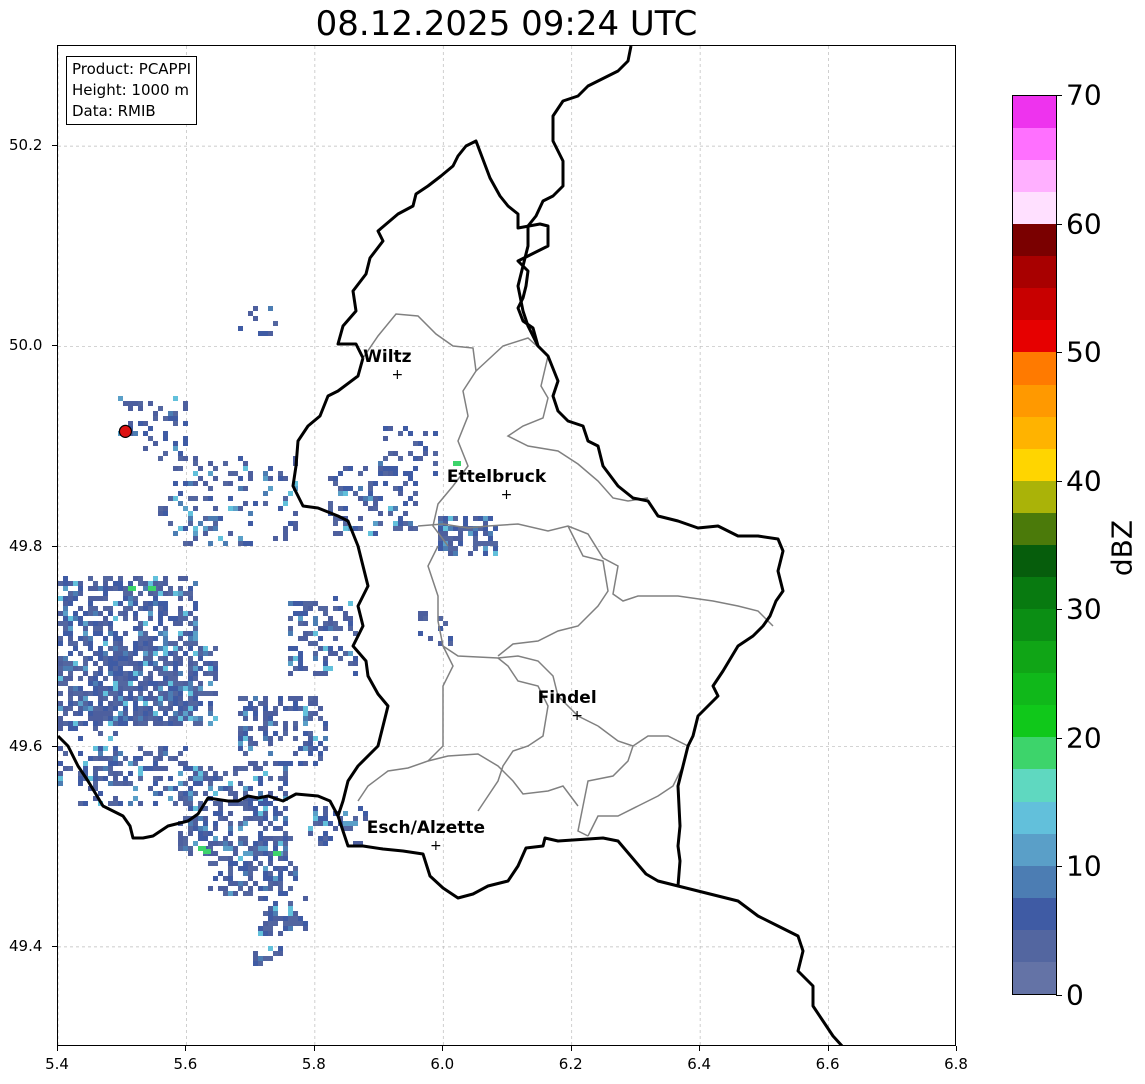 The height and width of the screenshot is (1084, 1145). Describe the element at coordinates (638, 786) in the screenshot. I see `canton-line-remich` at that location.